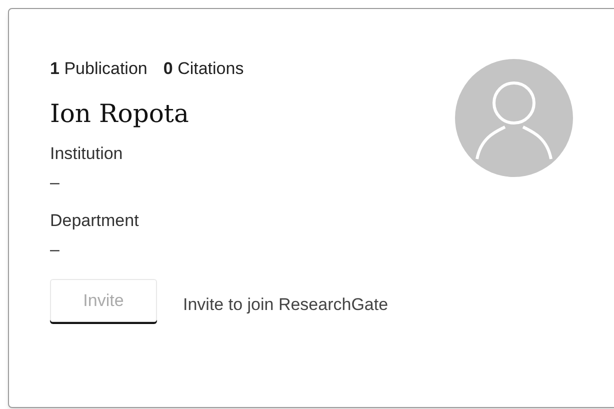  Describe the element at coordinates (120, 113) in the screenshot. I see `profile-name: Ion Ropota` at that location.